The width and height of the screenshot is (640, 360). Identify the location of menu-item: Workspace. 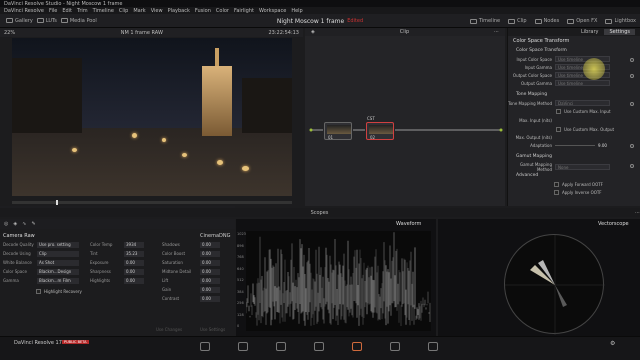
(272, 11).